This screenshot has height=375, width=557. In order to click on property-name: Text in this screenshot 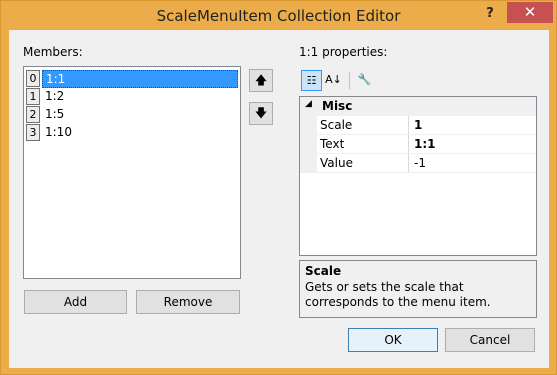, I will do `click(332, 144)`.